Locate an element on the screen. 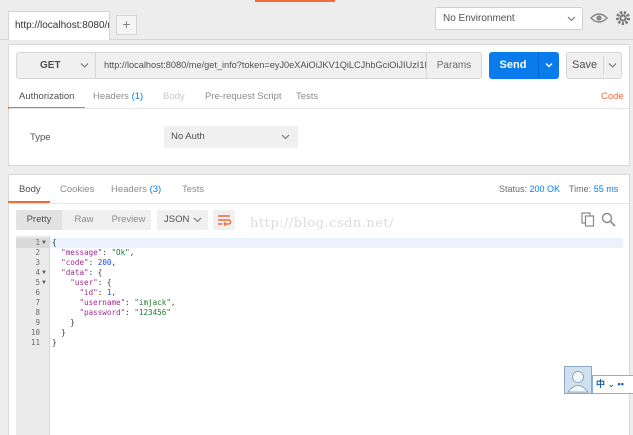 The width and height of the screenshot is (633, 435). json-key: "message" is located at coordinates (82, 252).